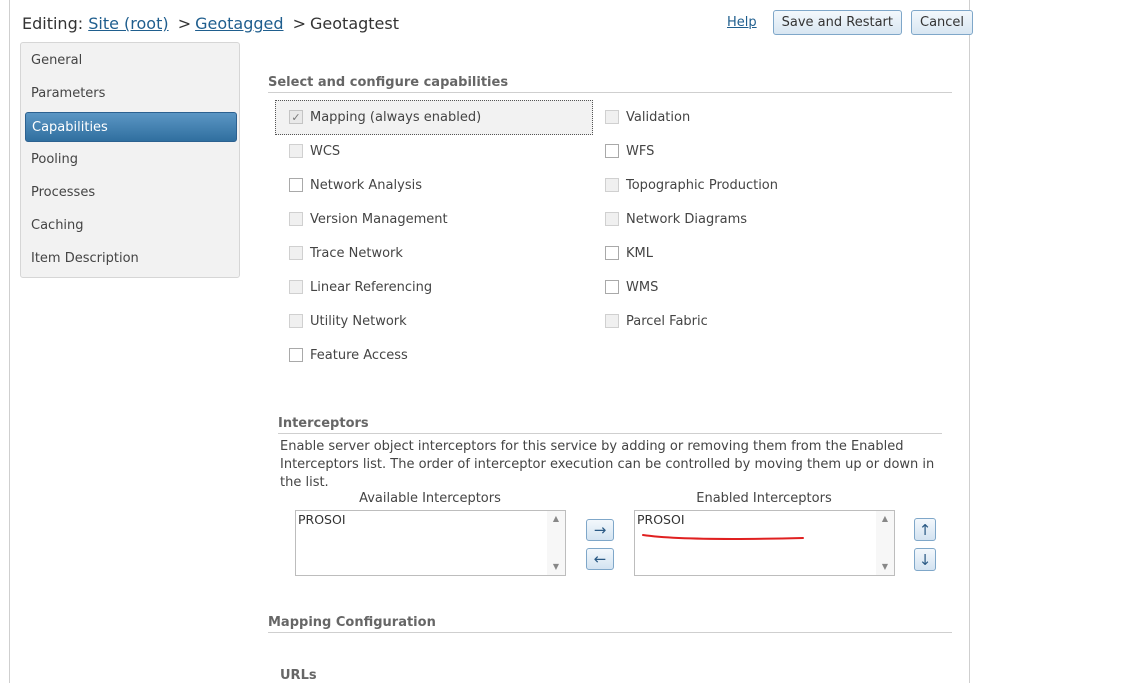 This screenshot has height=683, width=1137. Describe the element at coordinates (296, 117) in the screenshot. I see `checkbox: ✓` at that location.